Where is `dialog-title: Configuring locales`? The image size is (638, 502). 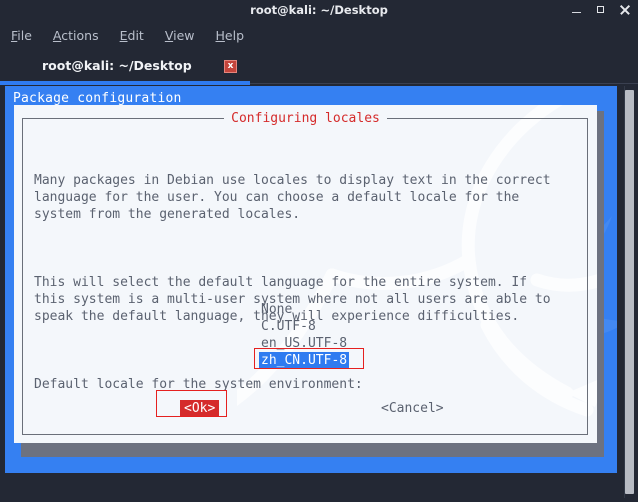 dialog-title: Configuring locales is located at coordinates (305, 118).